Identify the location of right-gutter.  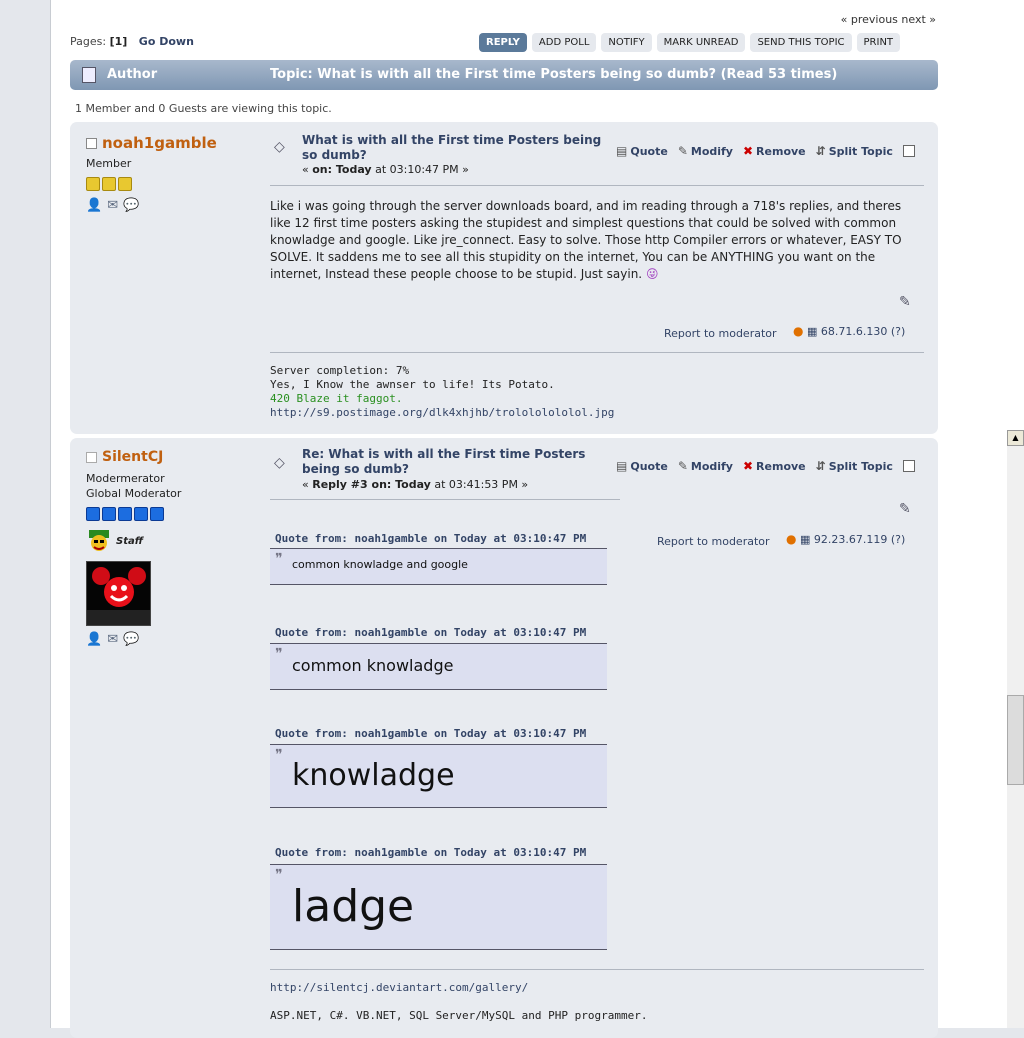
(977, 514).